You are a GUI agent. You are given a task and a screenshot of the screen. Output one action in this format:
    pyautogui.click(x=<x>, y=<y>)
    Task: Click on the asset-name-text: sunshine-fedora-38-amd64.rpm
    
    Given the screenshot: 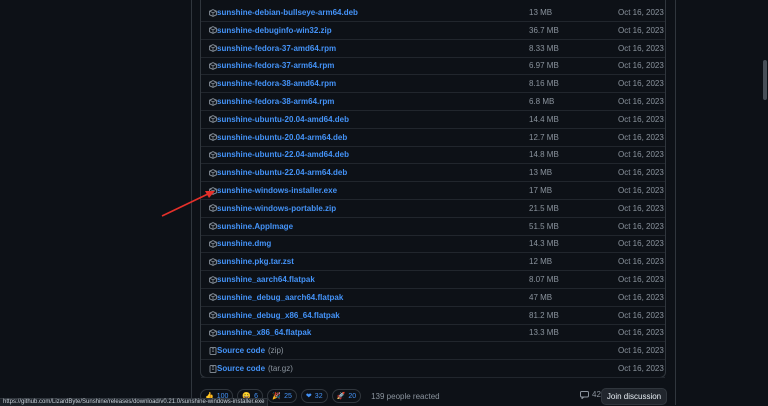 What is the action you would take?
    pyautogui.click(x=277, y=84)
    